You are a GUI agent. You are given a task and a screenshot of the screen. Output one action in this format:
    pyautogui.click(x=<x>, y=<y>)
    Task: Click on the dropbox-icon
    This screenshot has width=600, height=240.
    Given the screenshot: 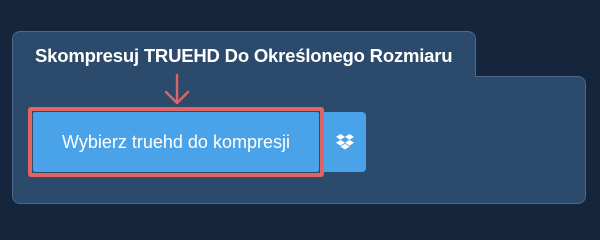 What is the action you would take?
    pyautogui.click(x=345, y=142)
    